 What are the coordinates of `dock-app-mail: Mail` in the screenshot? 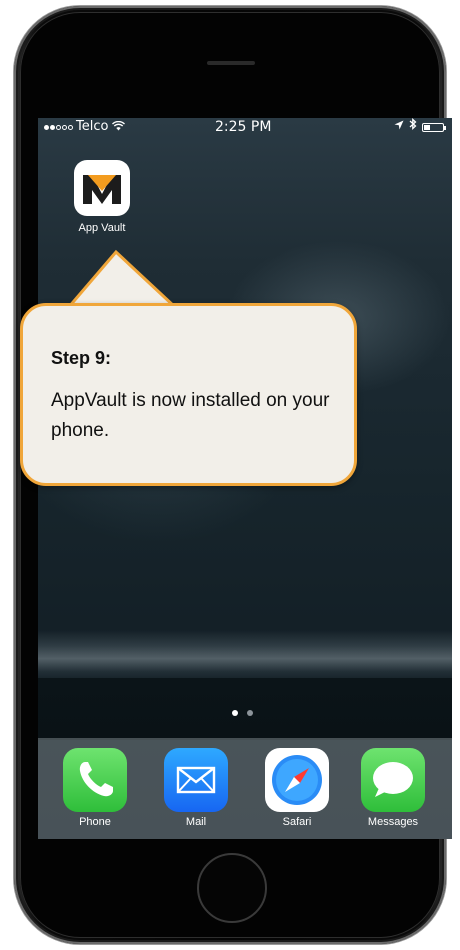 It's located at (196, 788).